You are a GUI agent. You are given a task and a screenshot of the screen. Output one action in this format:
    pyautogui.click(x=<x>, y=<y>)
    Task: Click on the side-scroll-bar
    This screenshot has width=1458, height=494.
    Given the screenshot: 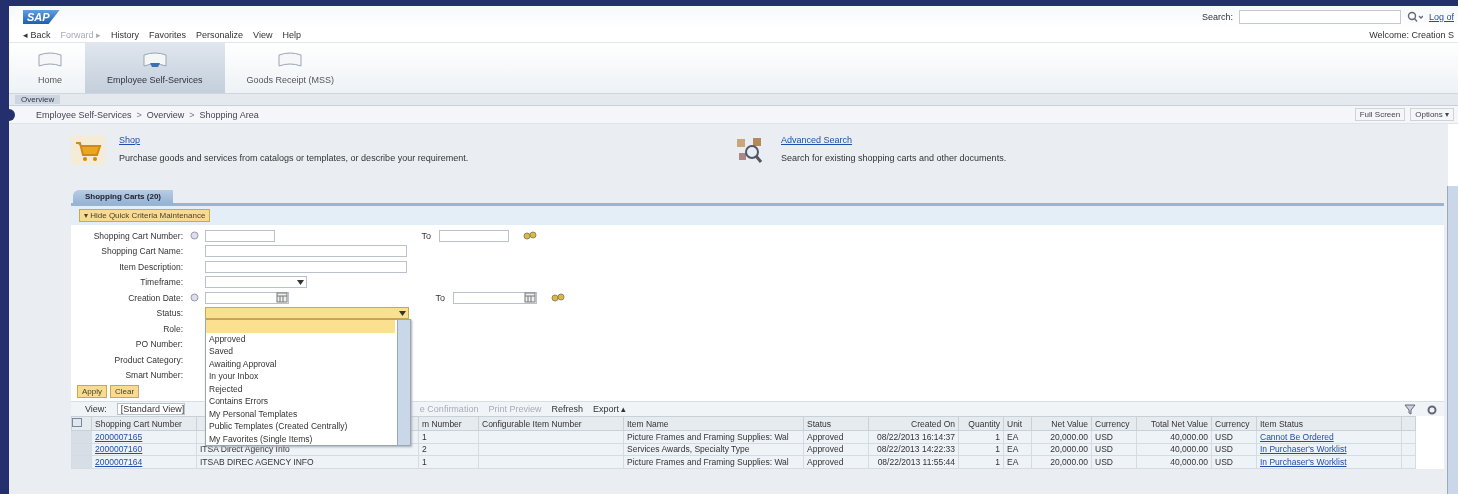 What is the action you would take?
    pyautogui.click(x=1452, y=340)
    